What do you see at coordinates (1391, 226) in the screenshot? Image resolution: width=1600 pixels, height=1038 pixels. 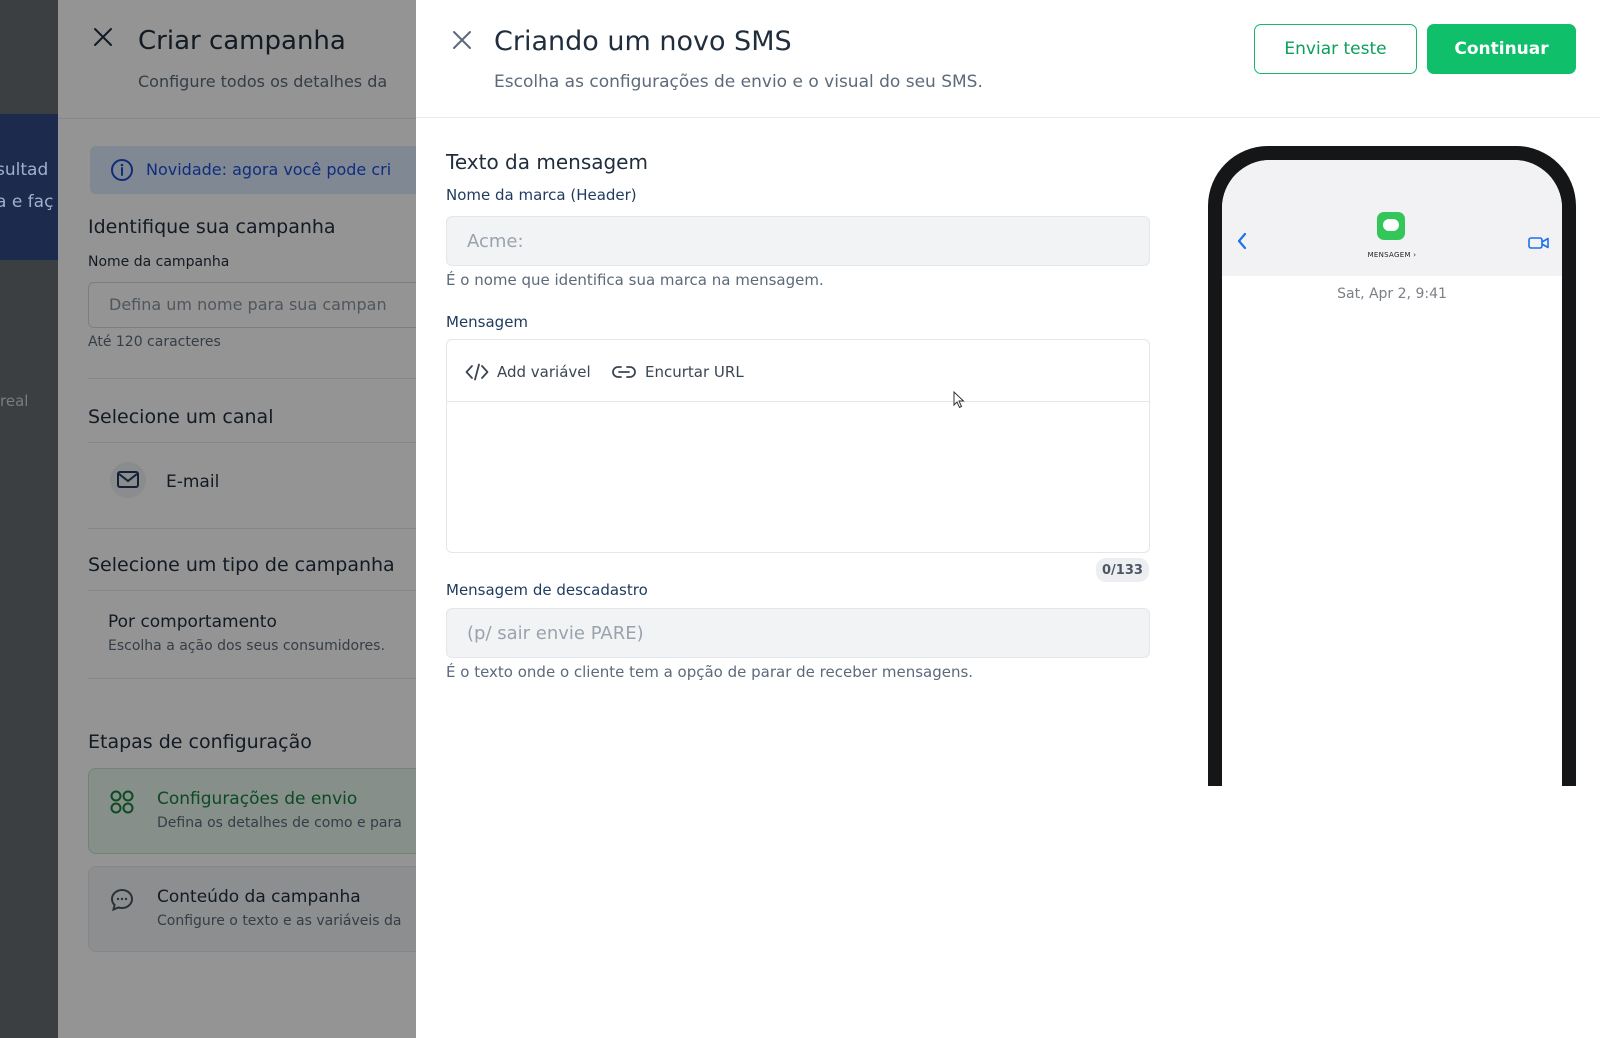 I see `messages-app-icon` at bounding box center [1391, 226].